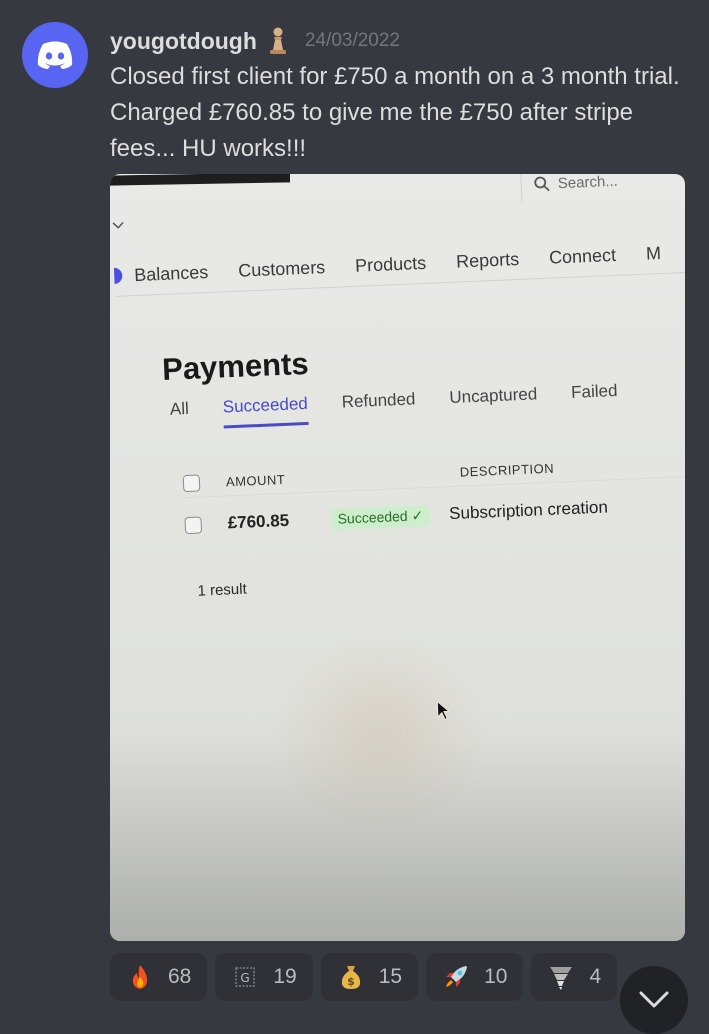 The width and height of the screenshot is (709, 1034). Describe the element at coordinates (281, 268) in the screenshot. I see `nav-item-customers: Customers` at that location.